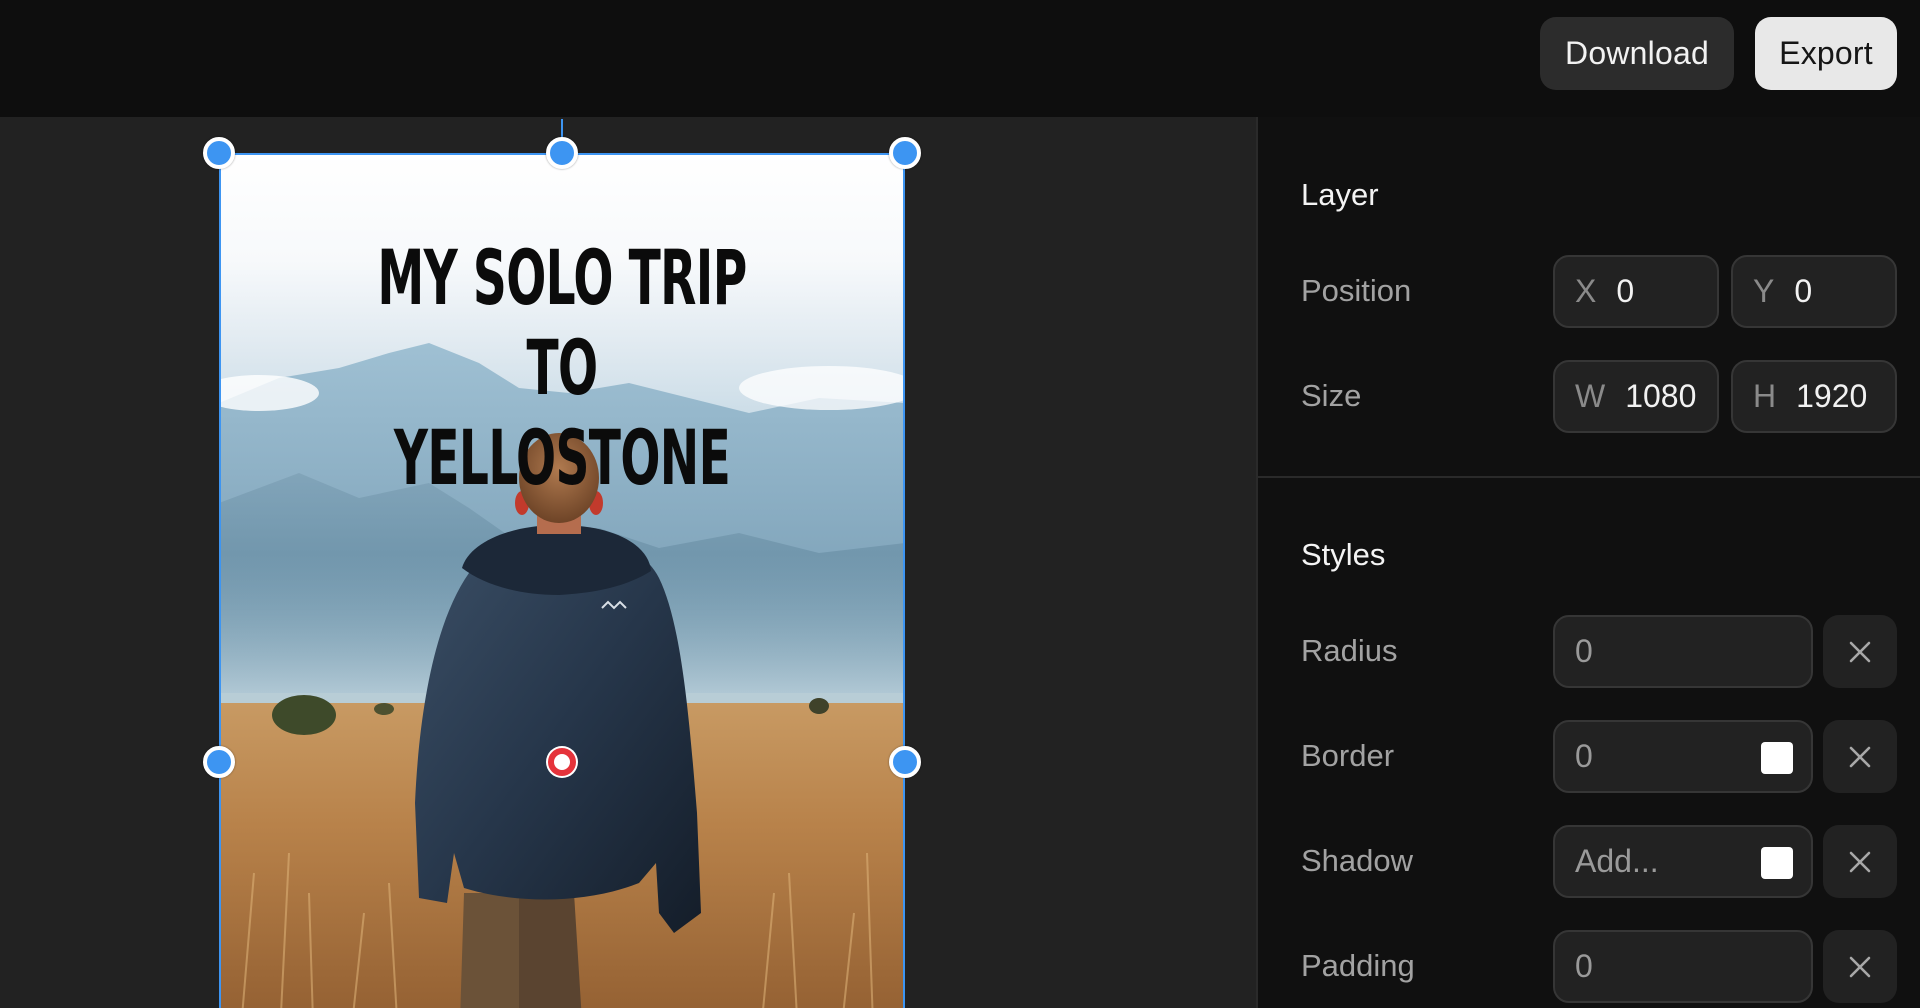 Image resolution: width=1920 pixels, height=1008 pixels. I want to click on resize-handle-top-left, so click(219, 153).